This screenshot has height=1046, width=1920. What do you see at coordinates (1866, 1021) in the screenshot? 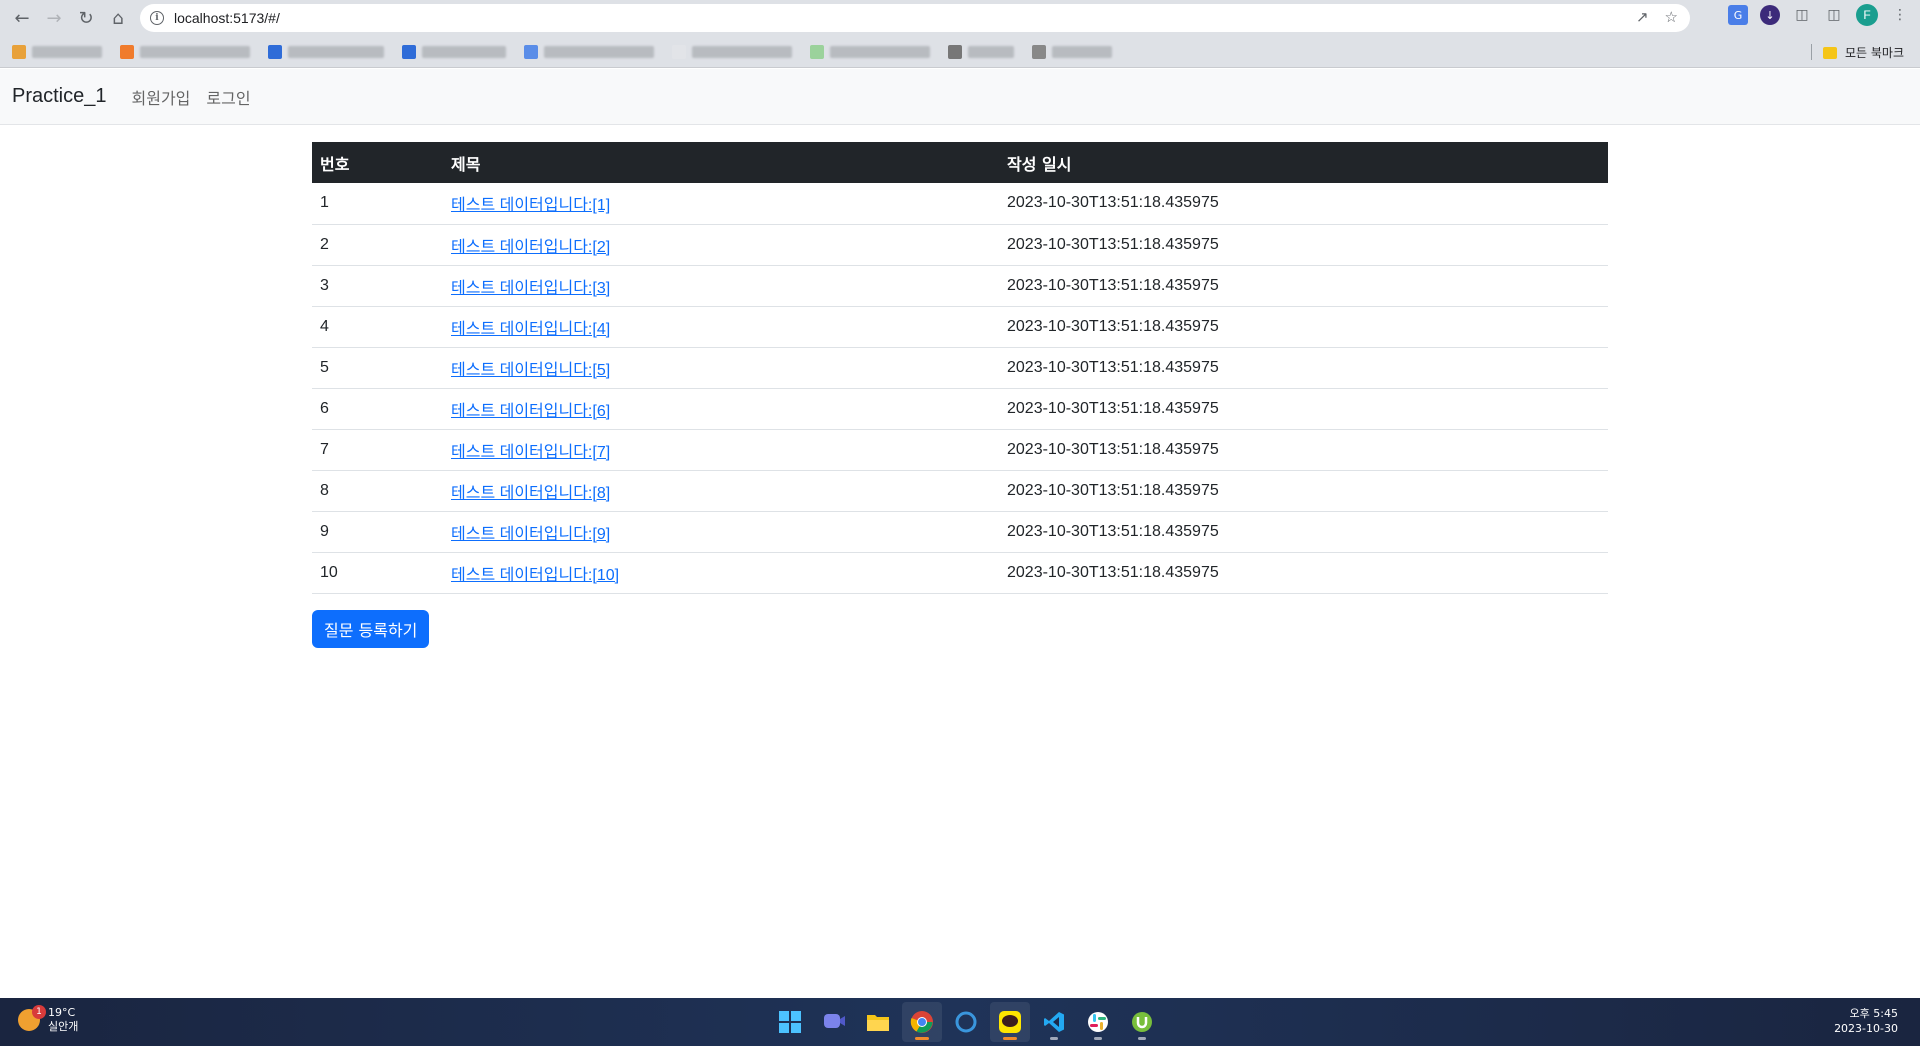
I see `system-clock: 오후 5:45 2023-10-30` at bounding box center [1866, 1021].